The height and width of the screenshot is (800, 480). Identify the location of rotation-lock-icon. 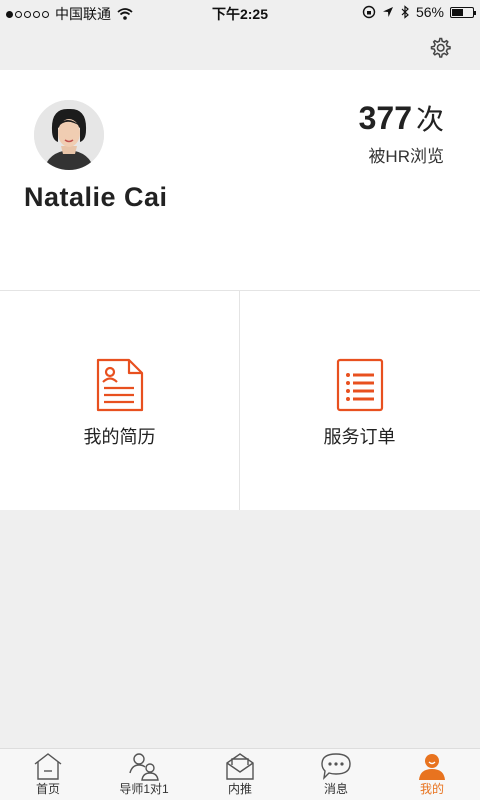
(369, 12).